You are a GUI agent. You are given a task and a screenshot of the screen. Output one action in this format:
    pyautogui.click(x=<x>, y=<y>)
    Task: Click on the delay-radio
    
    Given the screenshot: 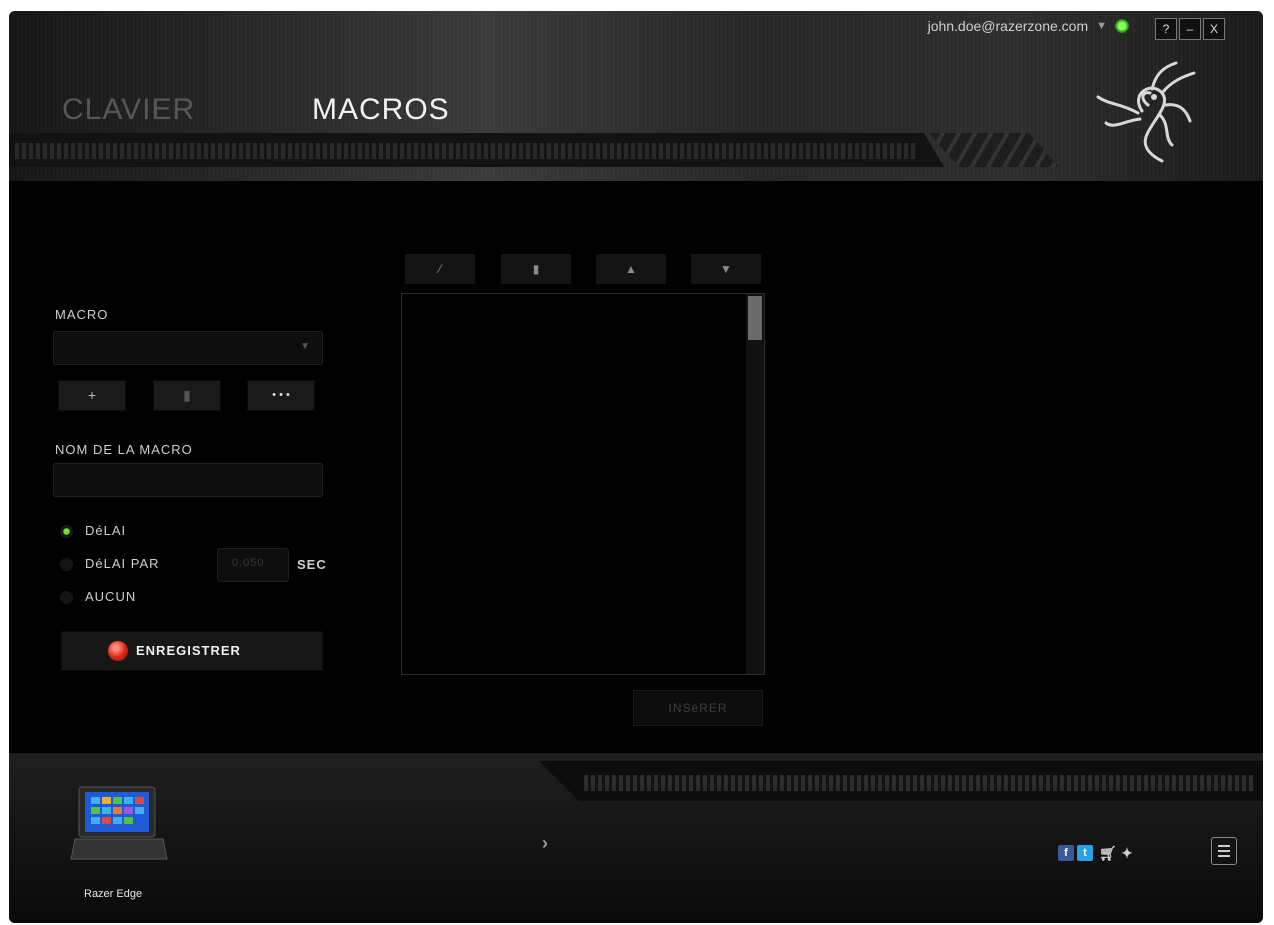 What is the action you would take?
    pyautogui.click(x=66, y=531)
    